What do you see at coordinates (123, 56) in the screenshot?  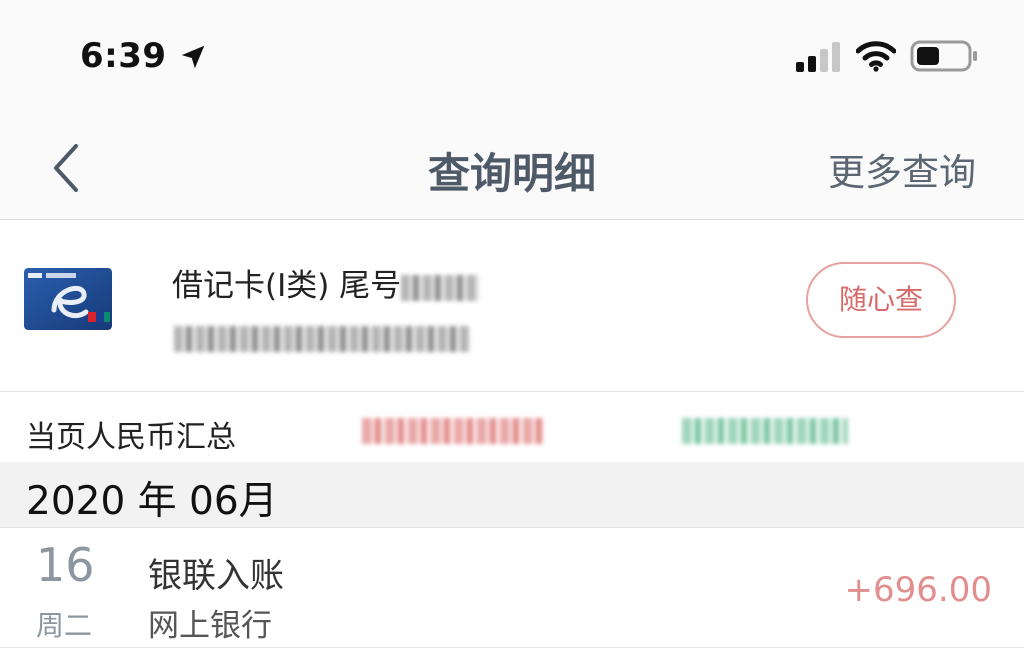 I see `status-time: 6:39` at bounding box center [123, 56].